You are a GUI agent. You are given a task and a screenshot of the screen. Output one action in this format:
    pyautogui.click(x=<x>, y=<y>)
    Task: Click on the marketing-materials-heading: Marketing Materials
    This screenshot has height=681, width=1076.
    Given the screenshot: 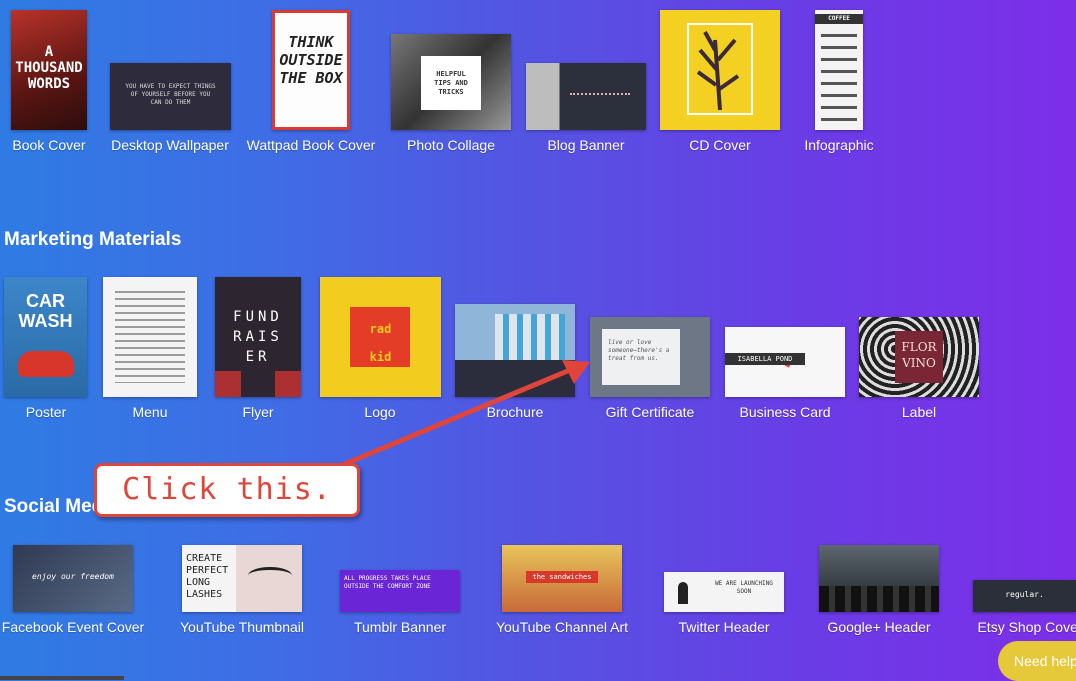 What is the action you would take?
    pyautogui.click(x=93, y=239)
    